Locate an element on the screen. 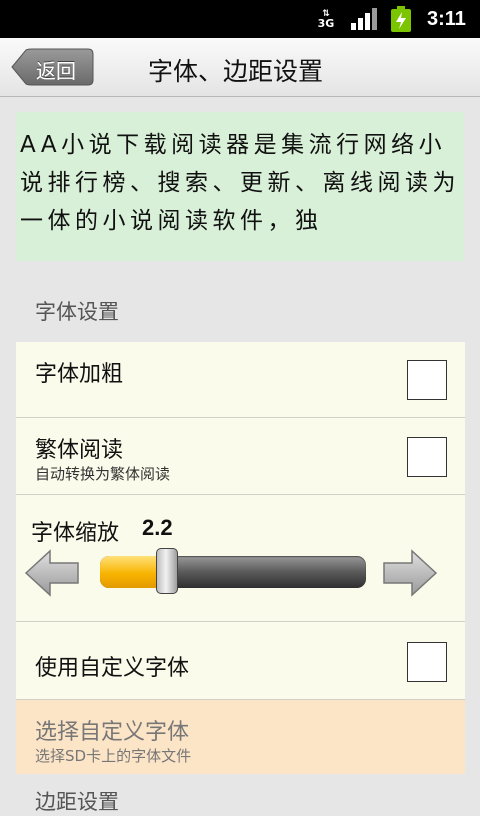 The height and width of the screenshot is (816, 480). setting-row-bold: 字体加粗 is located at coordinates (240, 380).